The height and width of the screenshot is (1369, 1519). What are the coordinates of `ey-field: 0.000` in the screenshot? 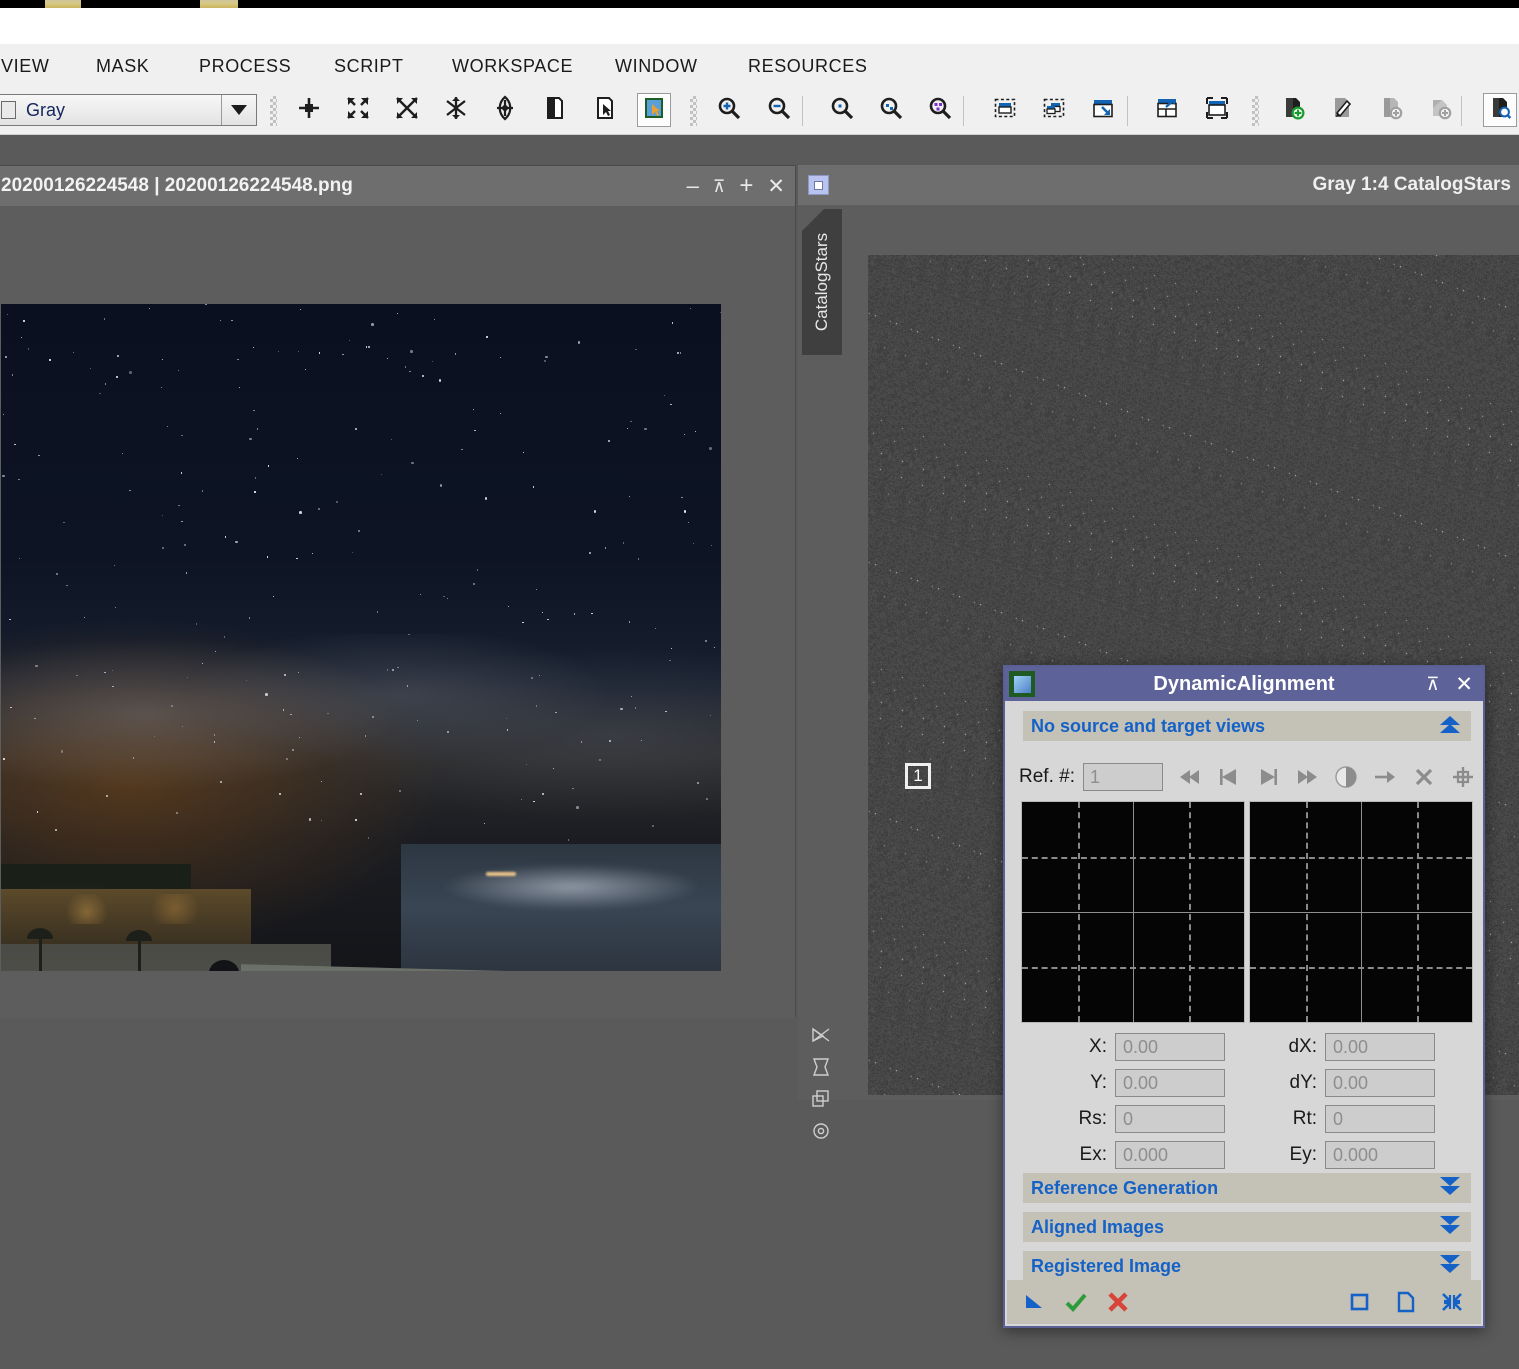 It's located at (1380, 1155).